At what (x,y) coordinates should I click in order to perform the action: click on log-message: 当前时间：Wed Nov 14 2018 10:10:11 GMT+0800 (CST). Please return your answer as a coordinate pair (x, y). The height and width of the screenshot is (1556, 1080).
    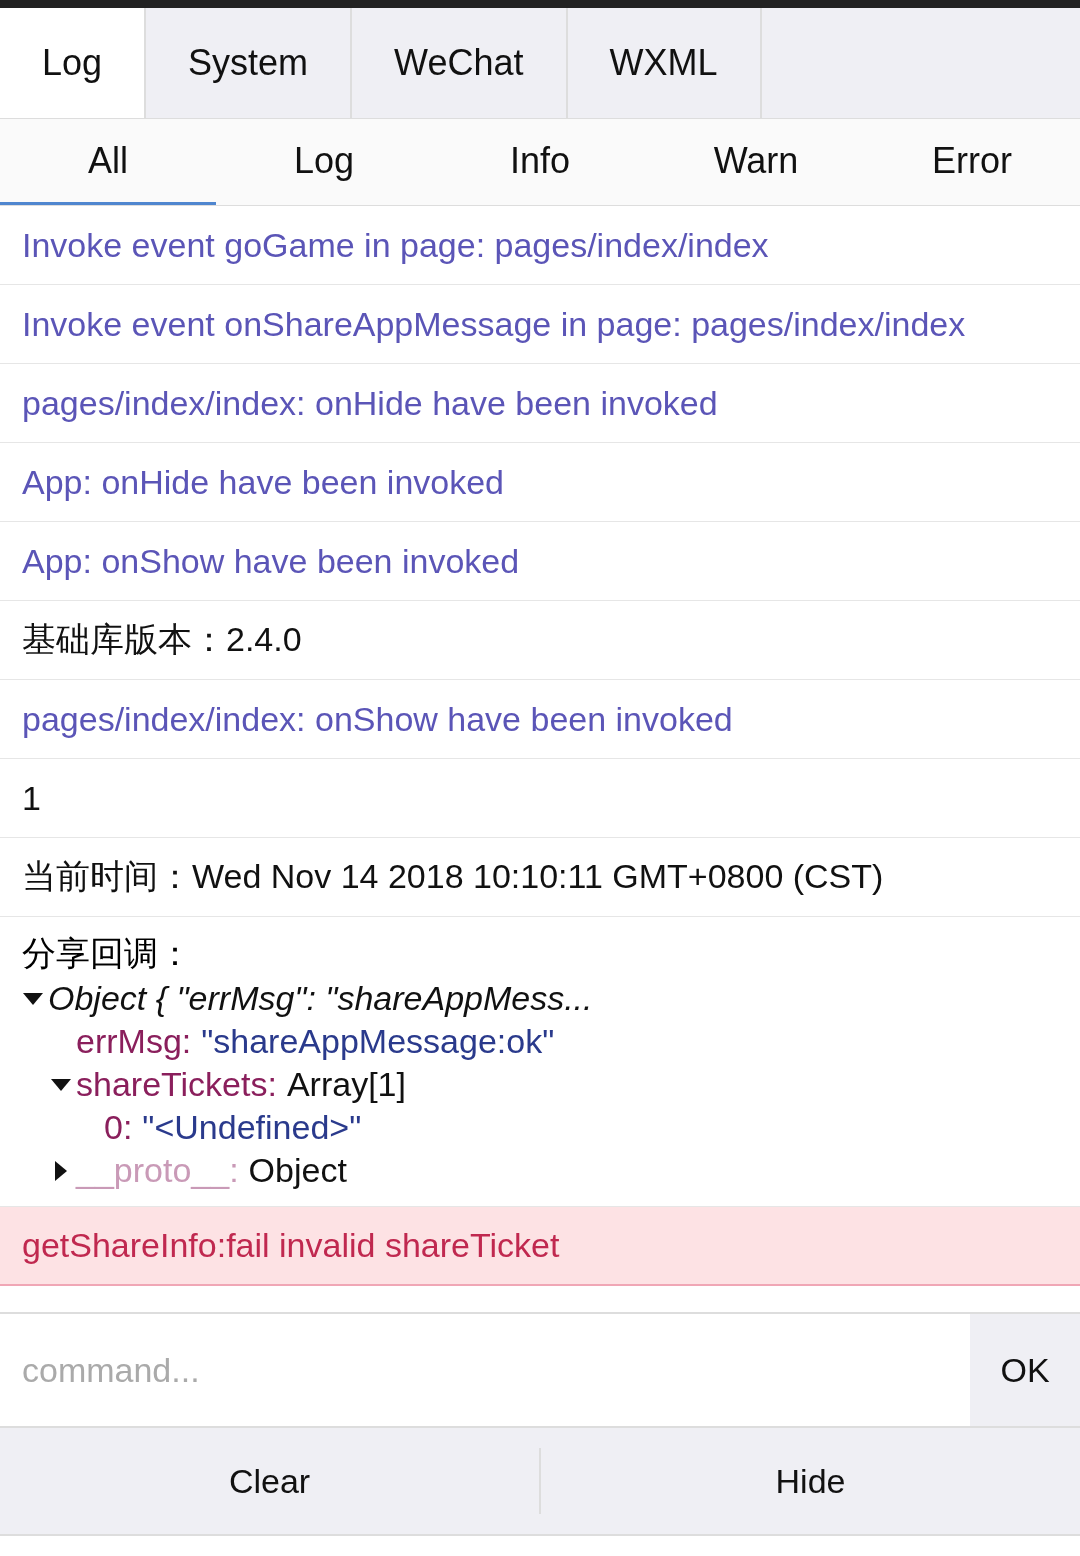
    Looking at the image, I should click on (453, 876).